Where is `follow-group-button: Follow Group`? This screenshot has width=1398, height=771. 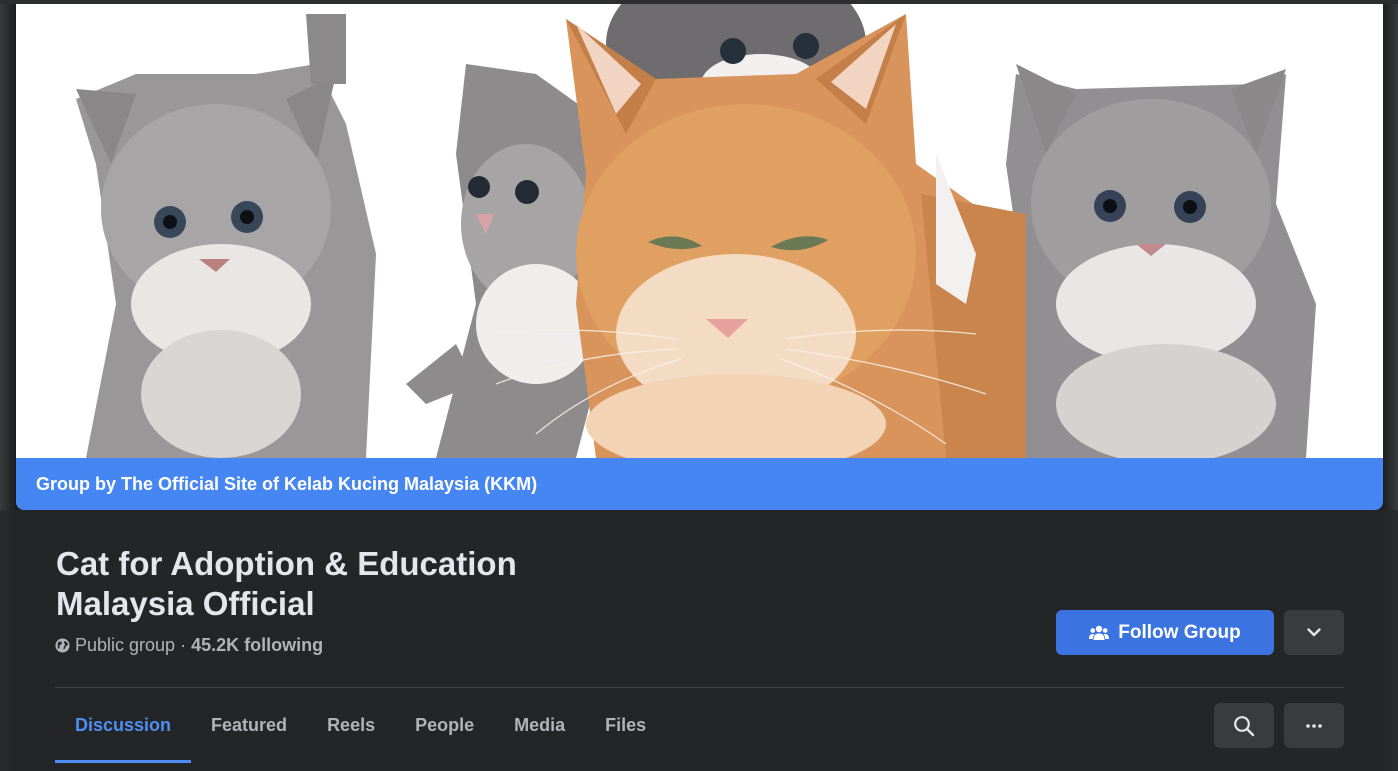
follow-group-button: Follow Group is located at coordinates (1165, 632).